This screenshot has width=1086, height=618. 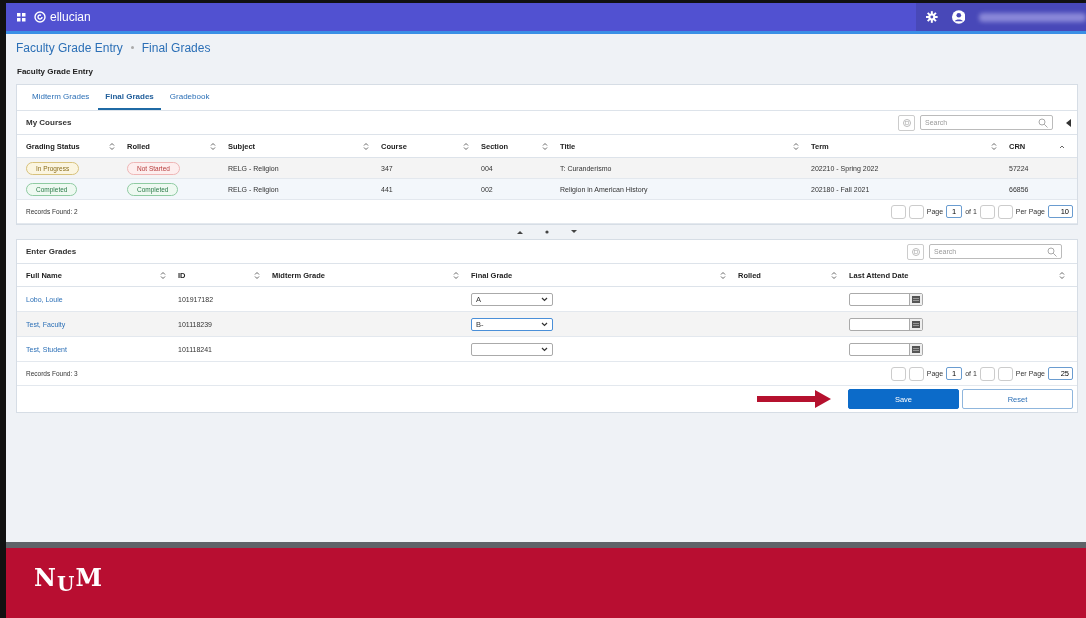 I want to click on section-title: My Courses, so click(x=49, y=122).